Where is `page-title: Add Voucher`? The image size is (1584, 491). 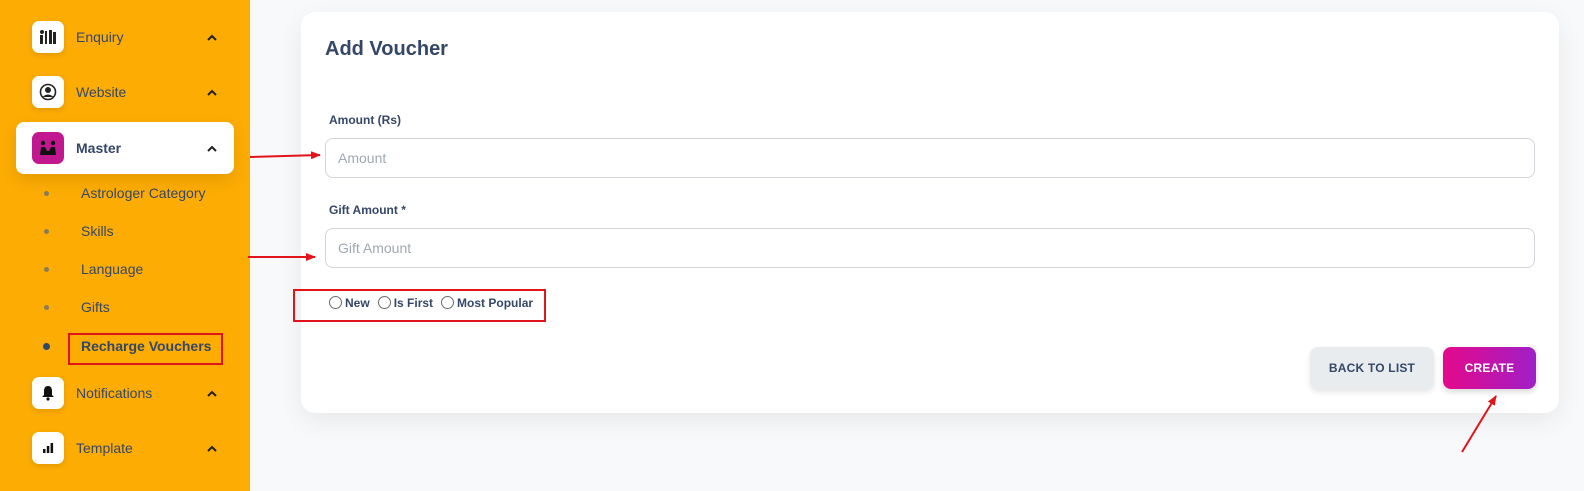
page-title: Add Voucher is located at coordinates (386, 49).